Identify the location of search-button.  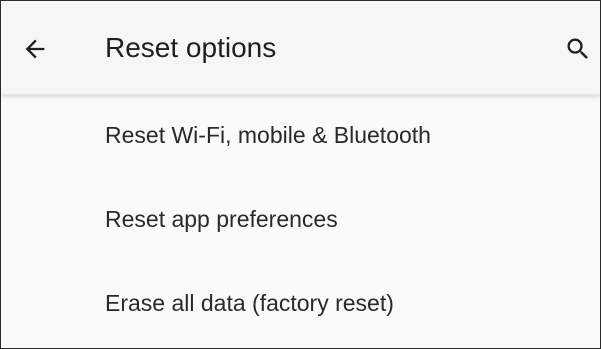
(578, 49).